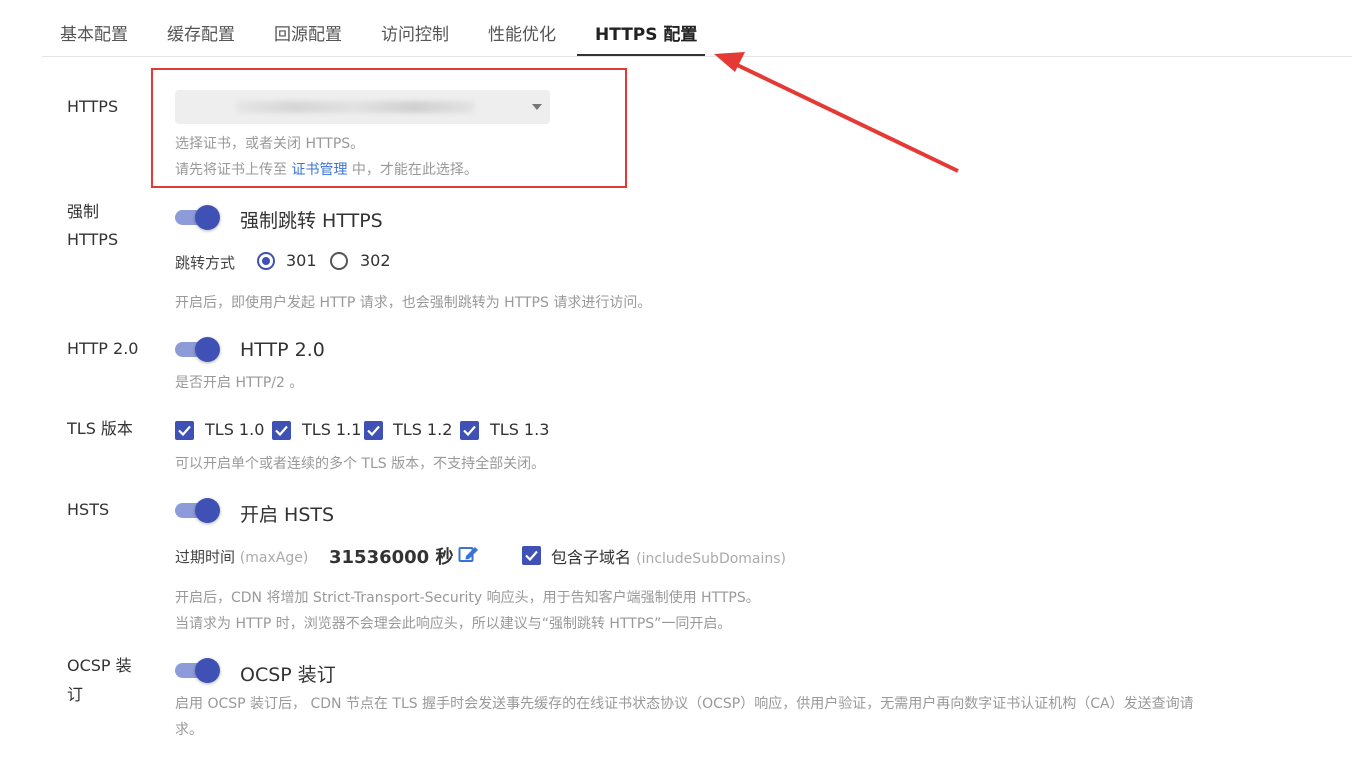 Image resolution: width=1362 pixels, height=776 pixels. What do you see at coordinates (308, 32) in the screenshot?
I see `tab-origin: 回源配置` at bounding box center [308, 32].